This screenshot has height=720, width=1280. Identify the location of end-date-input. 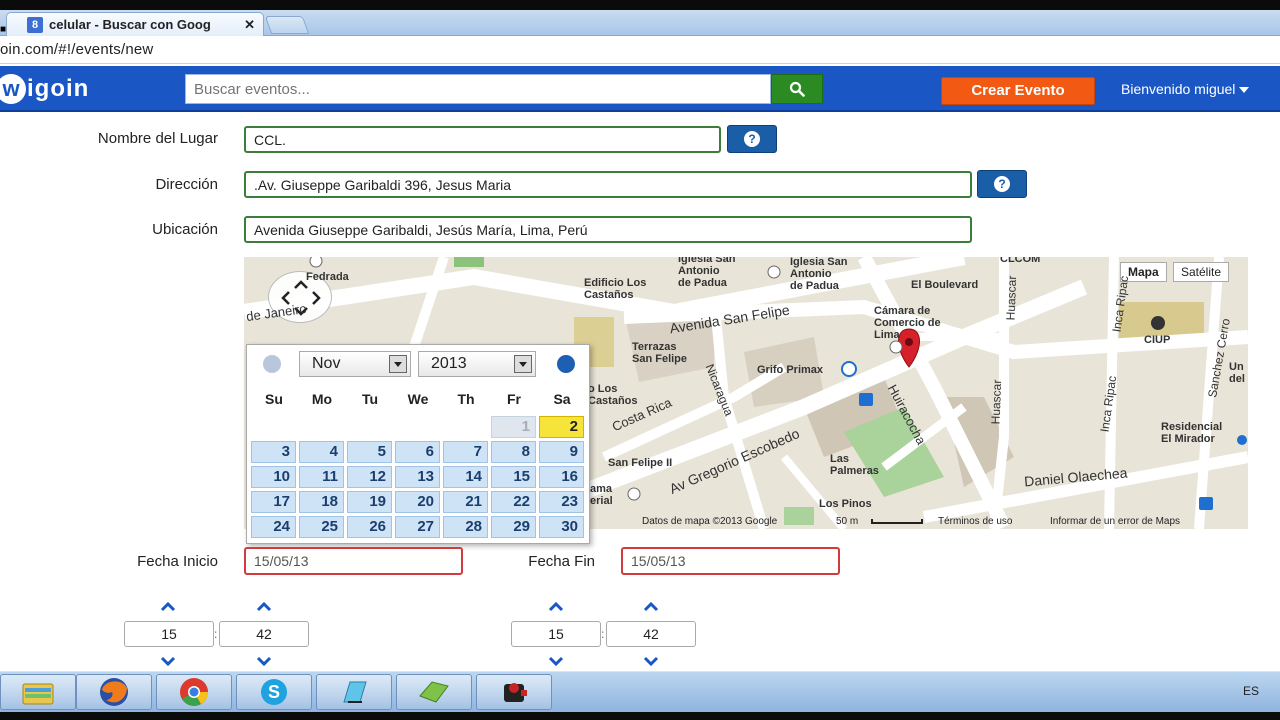
(730, 561).